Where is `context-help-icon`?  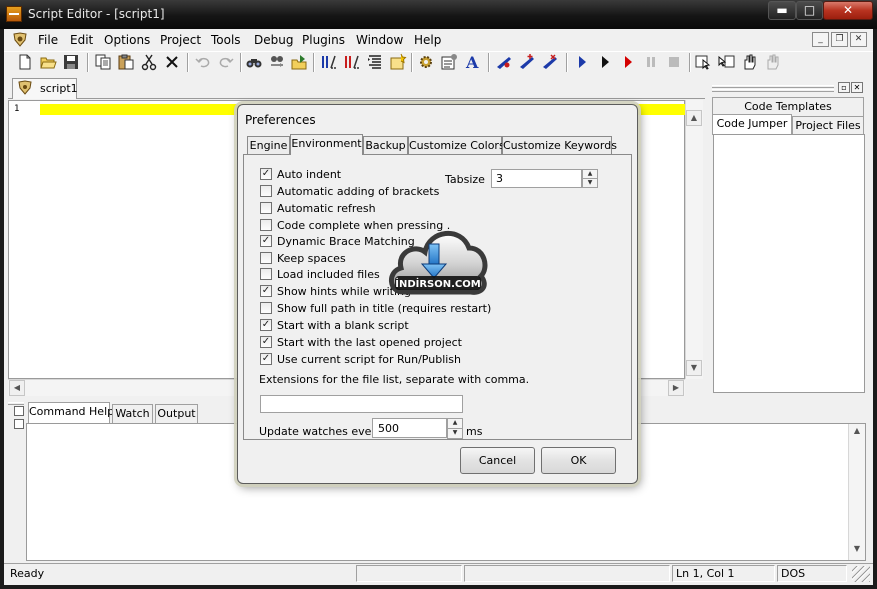 context-help-icon is located at coordinates (726, 62).